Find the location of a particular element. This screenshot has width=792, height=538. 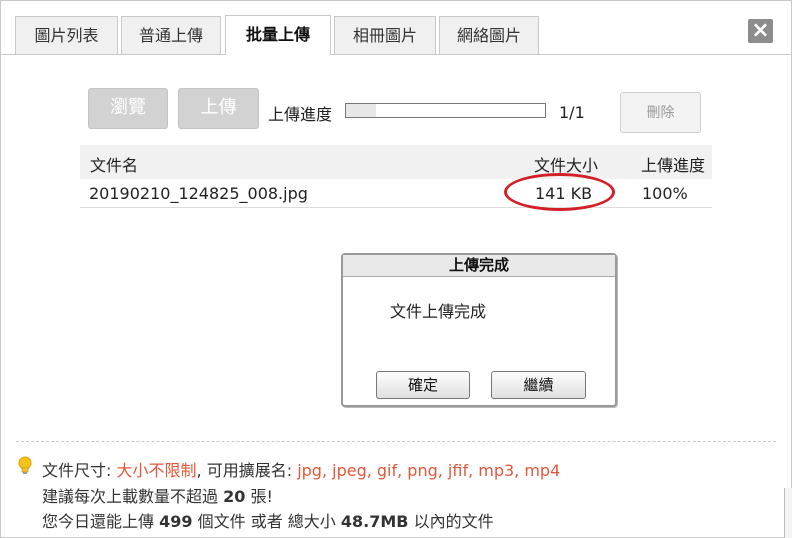

header-progress: 上傳進度 is located at coordinates (673, 165).